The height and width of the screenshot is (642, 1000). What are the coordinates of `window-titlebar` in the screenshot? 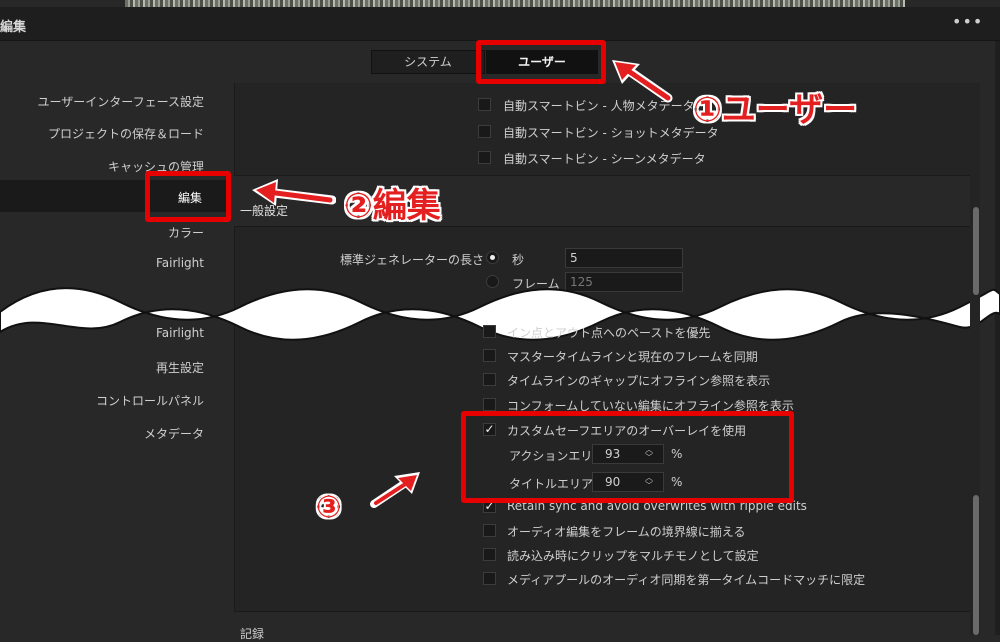 It's located at (500, 24).